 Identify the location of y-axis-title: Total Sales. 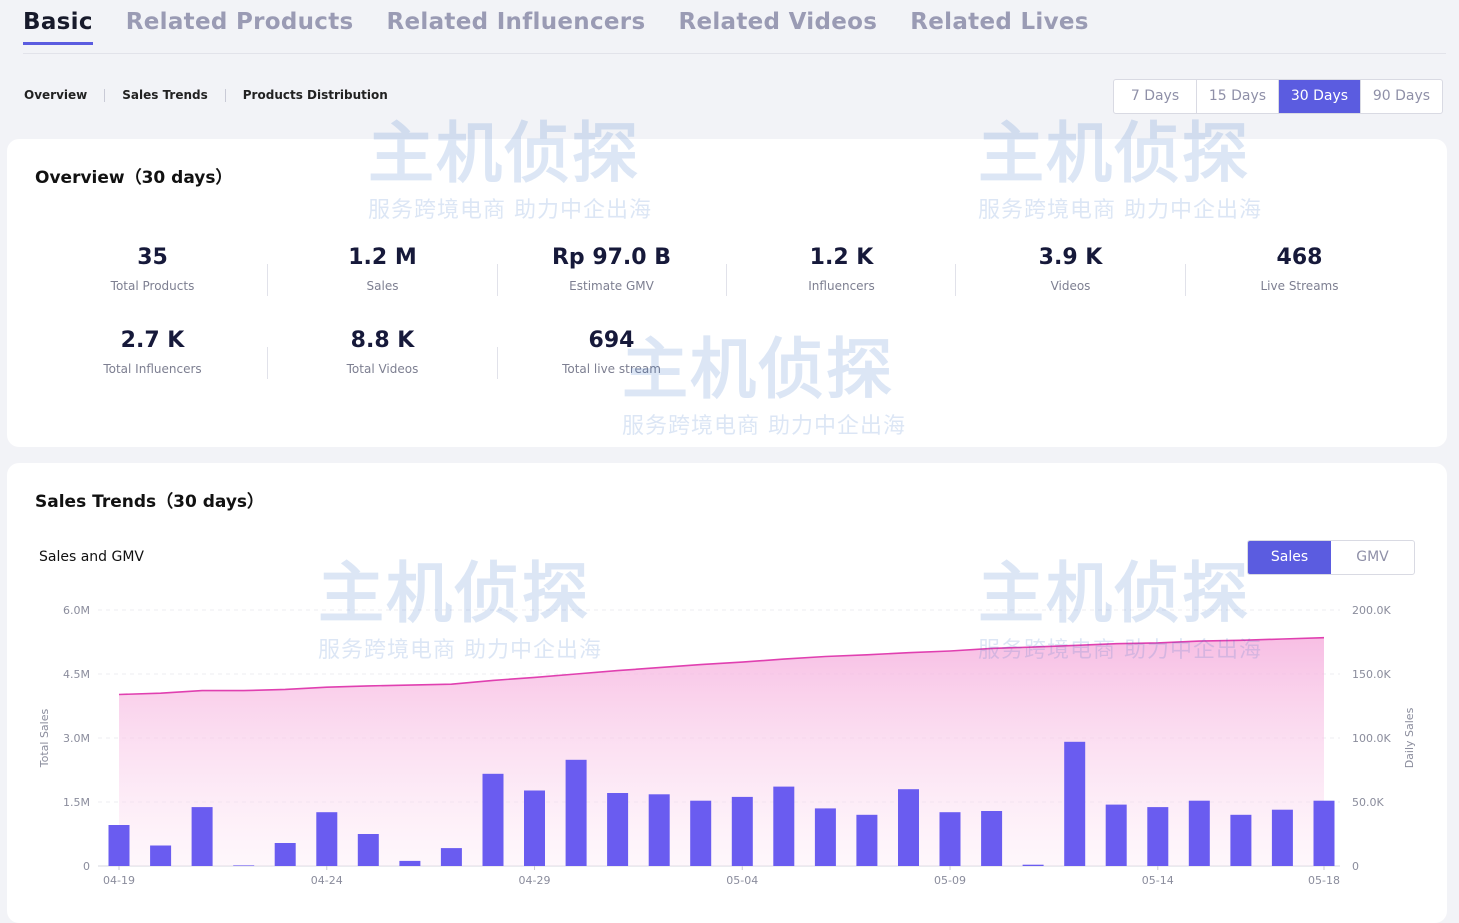
(44, 739).